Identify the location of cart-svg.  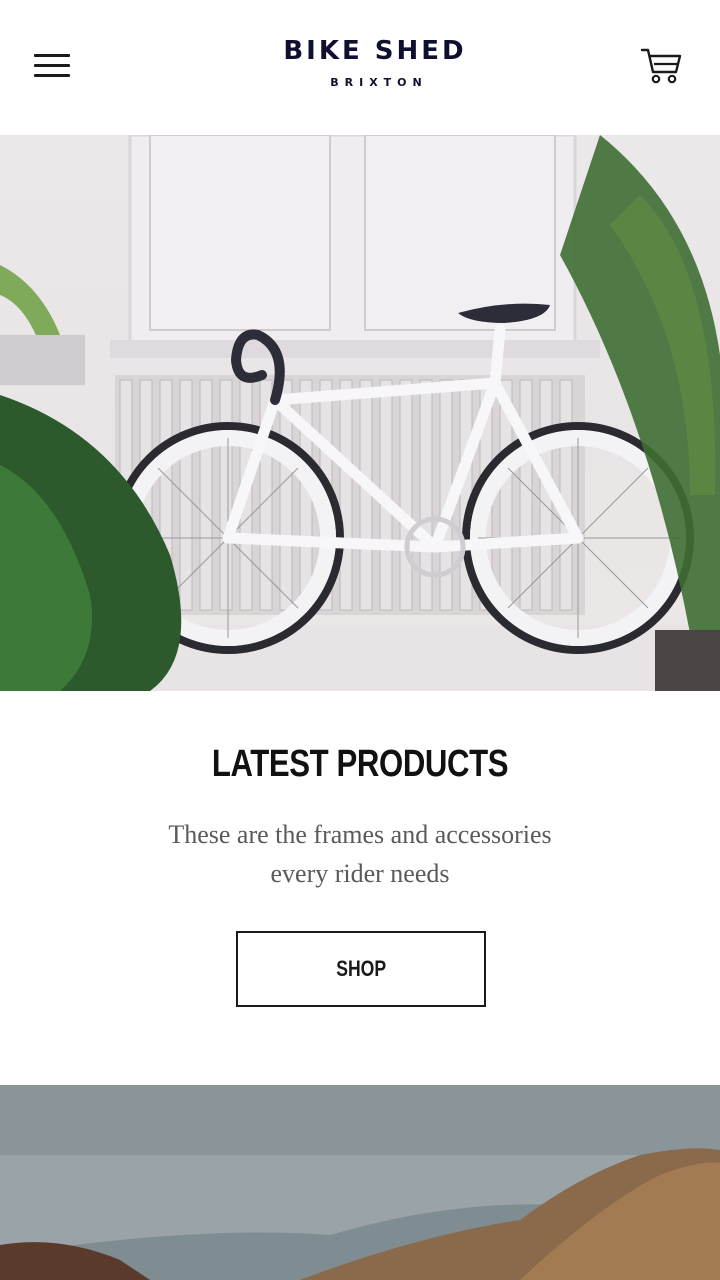
(661, 66).